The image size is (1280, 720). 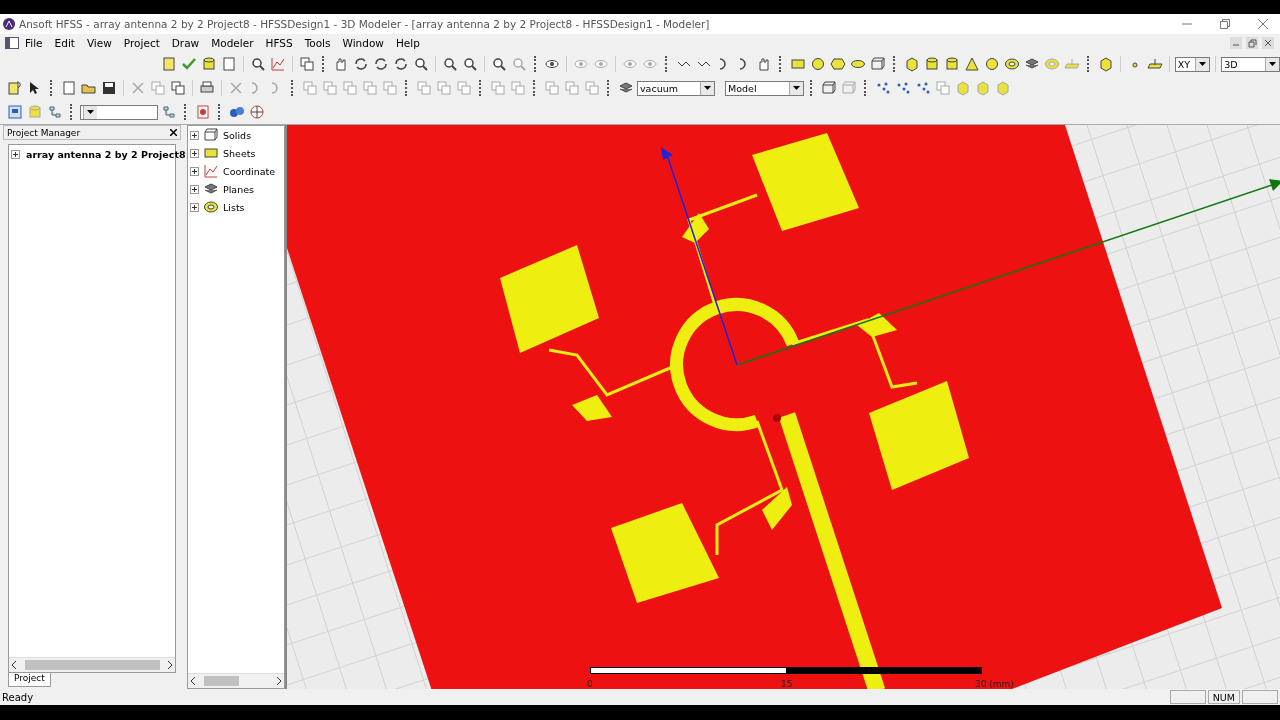 I want to click on project-tab: Project, so click(x=29, y=680).